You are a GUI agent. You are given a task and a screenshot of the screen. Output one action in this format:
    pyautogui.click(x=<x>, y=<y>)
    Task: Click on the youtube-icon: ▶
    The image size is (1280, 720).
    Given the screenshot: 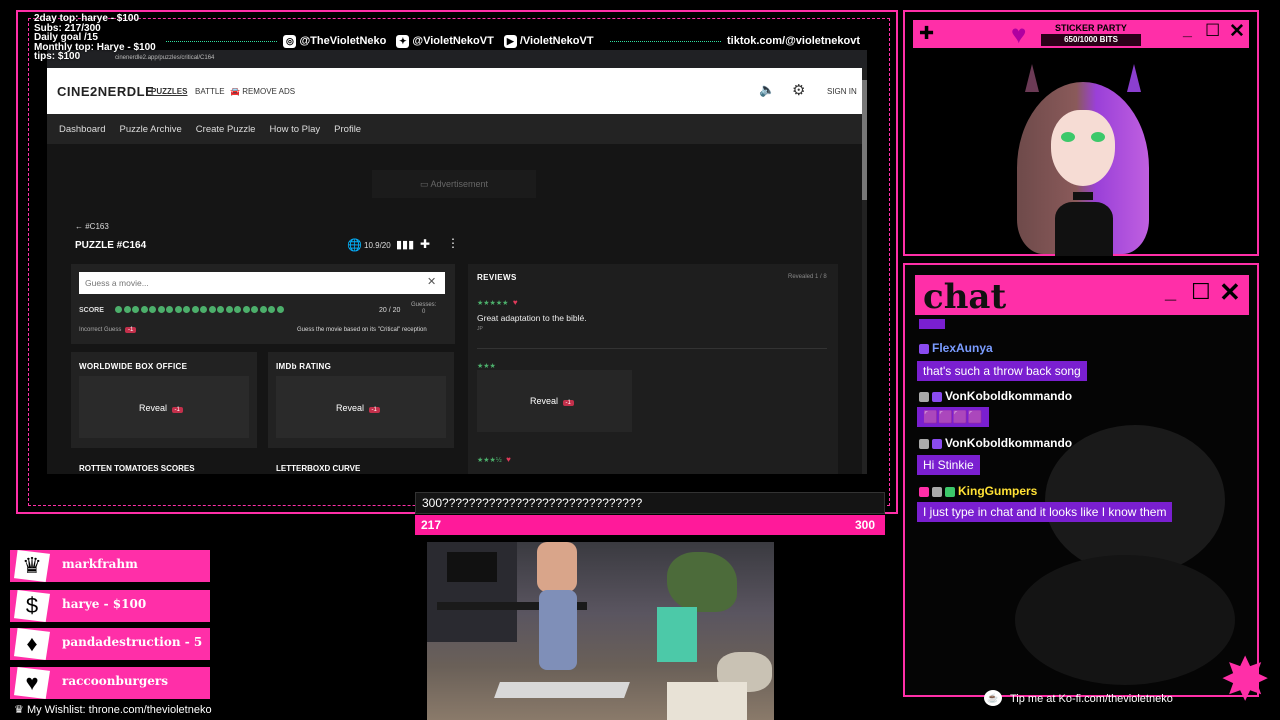 What is the action you would take?
    pyautogui.click(x=510, y=41)
    